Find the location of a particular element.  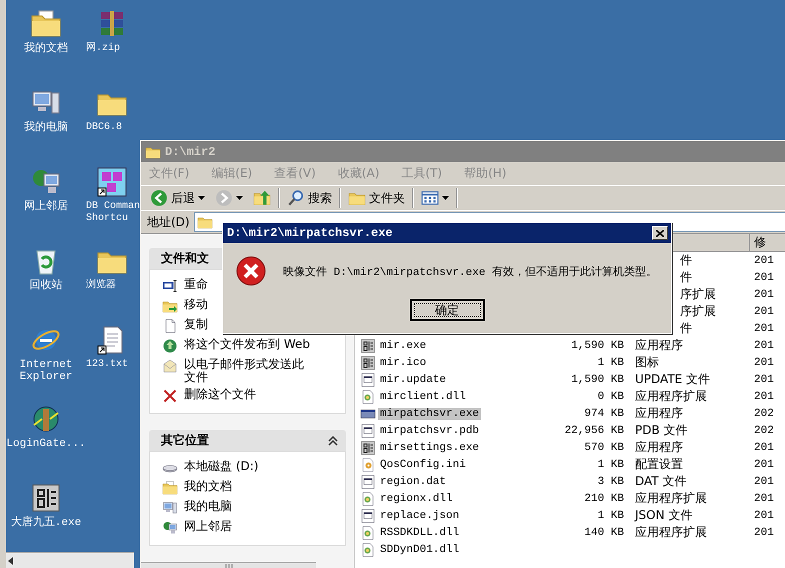

dialog-title: D:\mir2\mirpatchsvr.exe is located at coordinates (310, 233).